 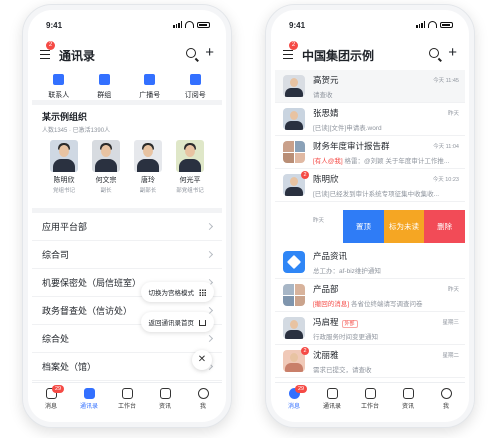 I want to click on leader-card: 何光平 部党组书记, so click(x=190, y=167).